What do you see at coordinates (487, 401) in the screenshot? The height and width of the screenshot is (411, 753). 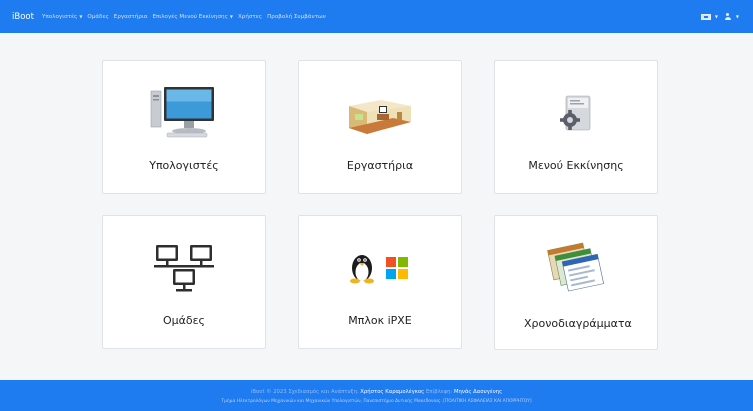 I see `privacy-policy-link: [ΠΟΛΙΤΙΚΗ ΑΣΦΑΛΕΙΑΣ ΚΑΙ ΑΠΟΡΡΗΤΟΥ]` at bounding box center [487, 401].